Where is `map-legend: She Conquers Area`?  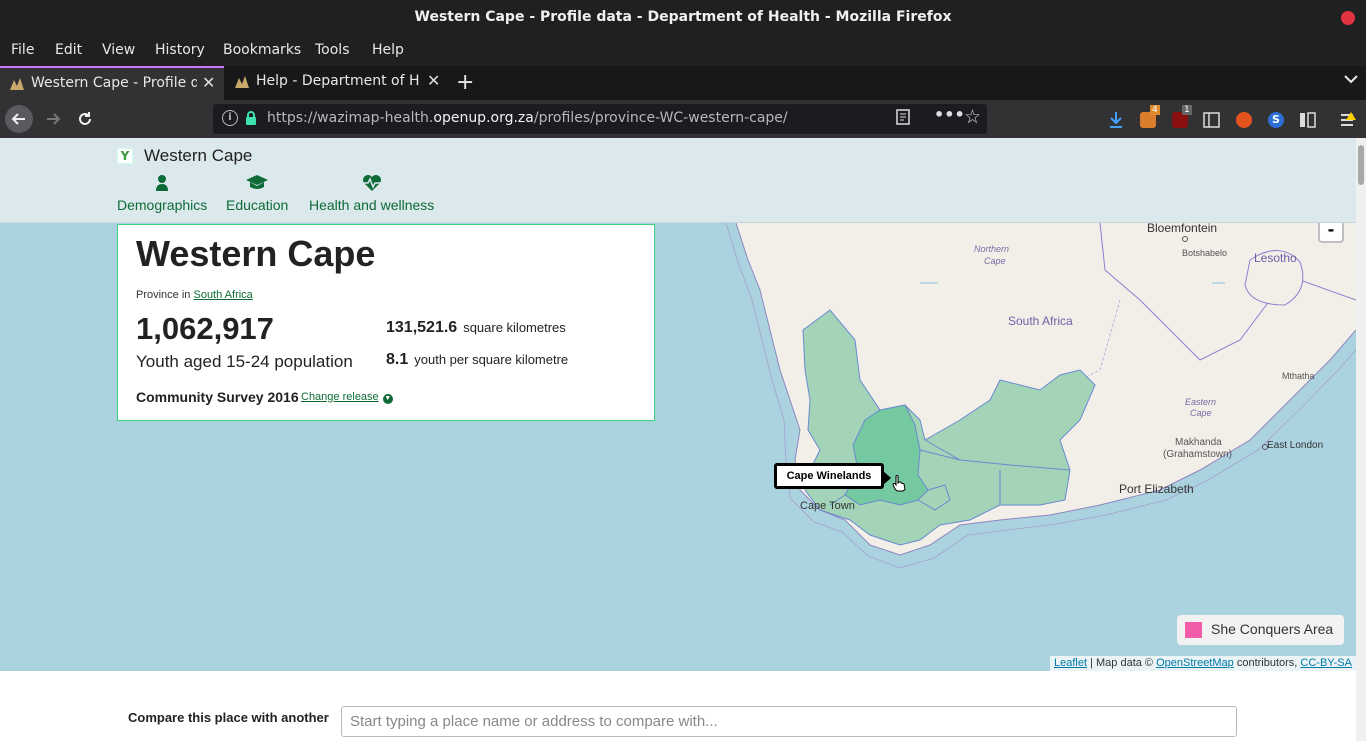
map-legend: She Conquers Area is located at coordinates (1260, 630).